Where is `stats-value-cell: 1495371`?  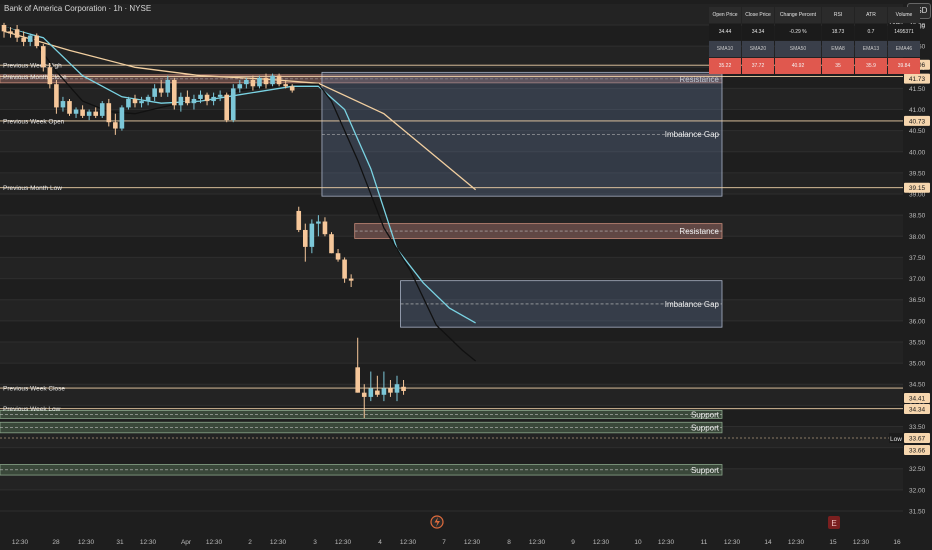 stats-value-cell: 1495371 is located at coordinates (904, 32).